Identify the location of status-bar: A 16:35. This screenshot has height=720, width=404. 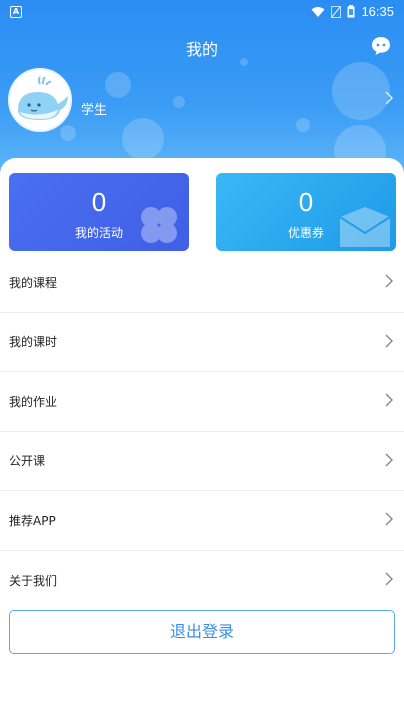
(202, 13).